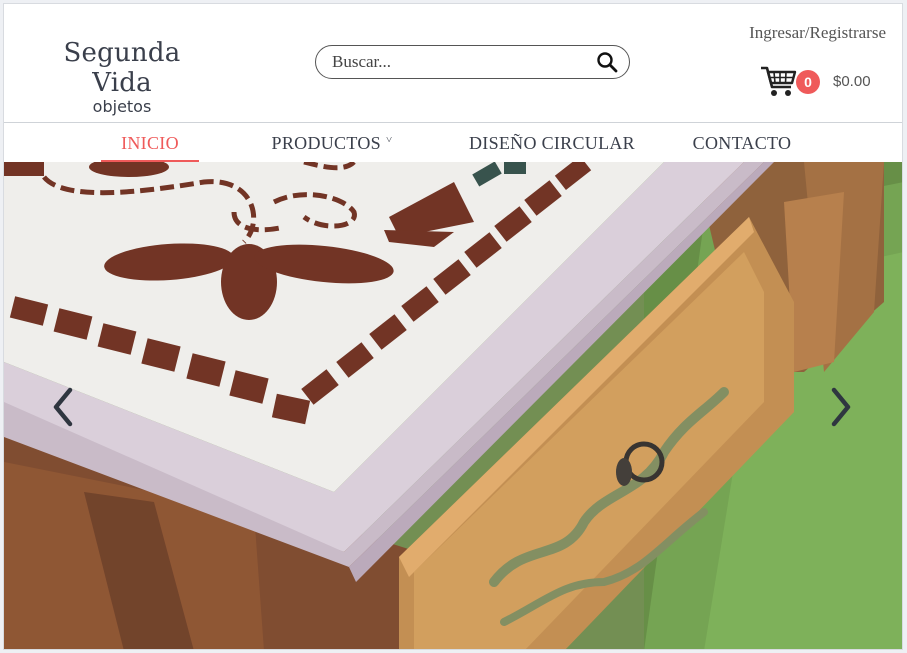 This screenshot has height=653, width=907. I want to click on cart-button: 0 $0.00, so click(815, 82).